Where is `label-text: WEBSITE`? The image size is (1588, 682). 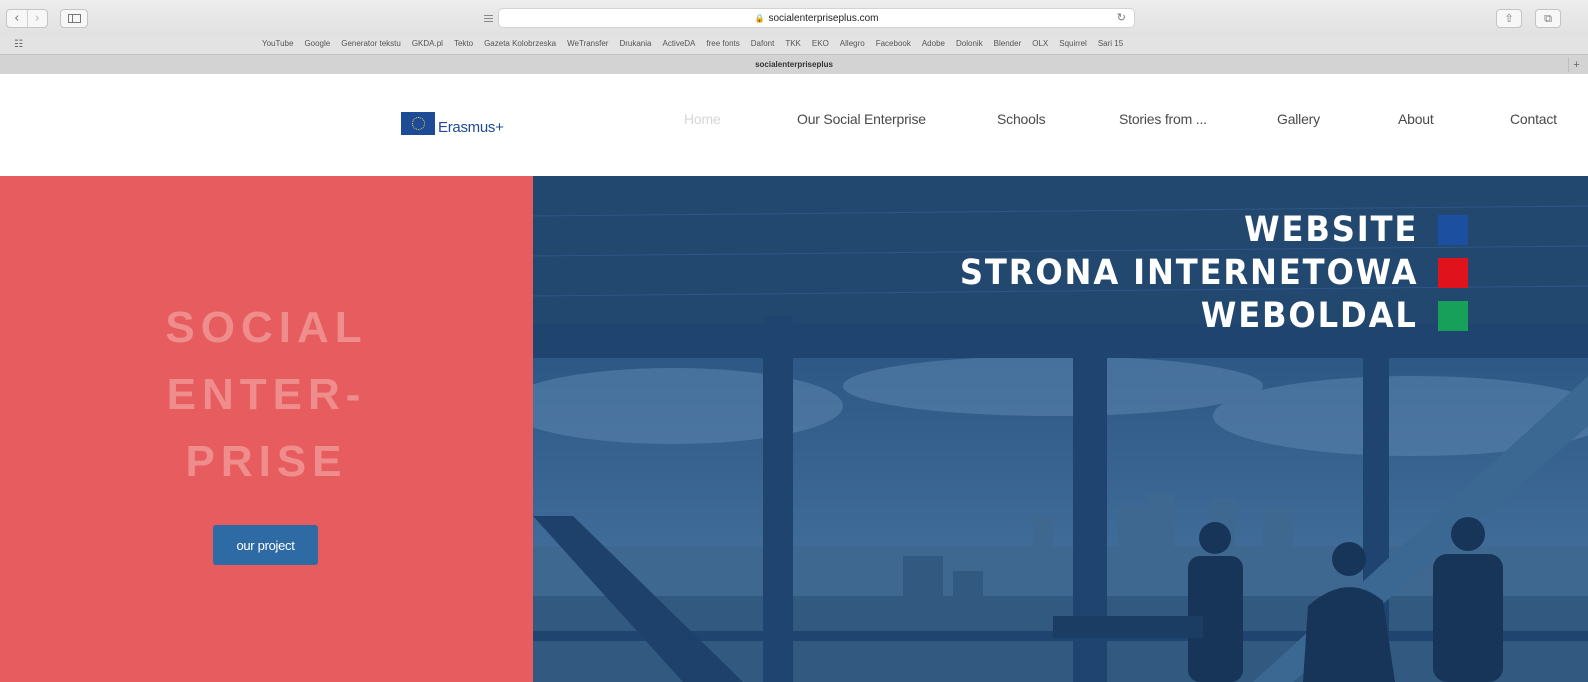
label-text: WEBSITE is located at coordinates (1330, 230).